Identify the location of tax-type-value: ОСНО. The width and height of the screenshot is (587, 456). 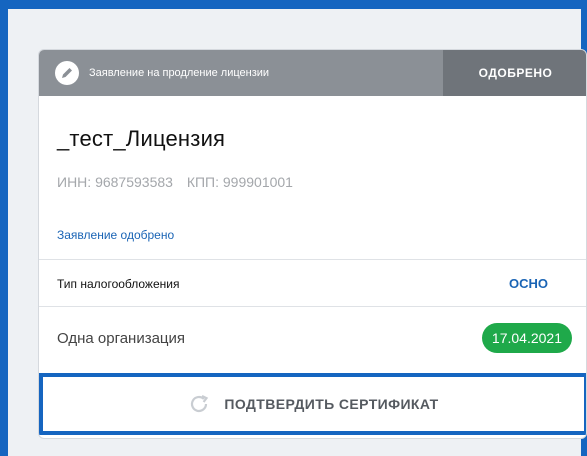
(528, 283).